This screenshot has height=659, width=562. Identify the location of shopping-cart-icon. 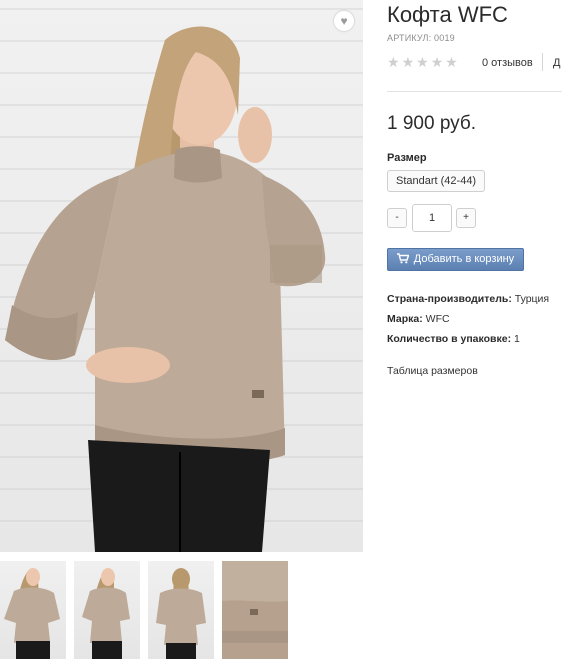
(403, 259).